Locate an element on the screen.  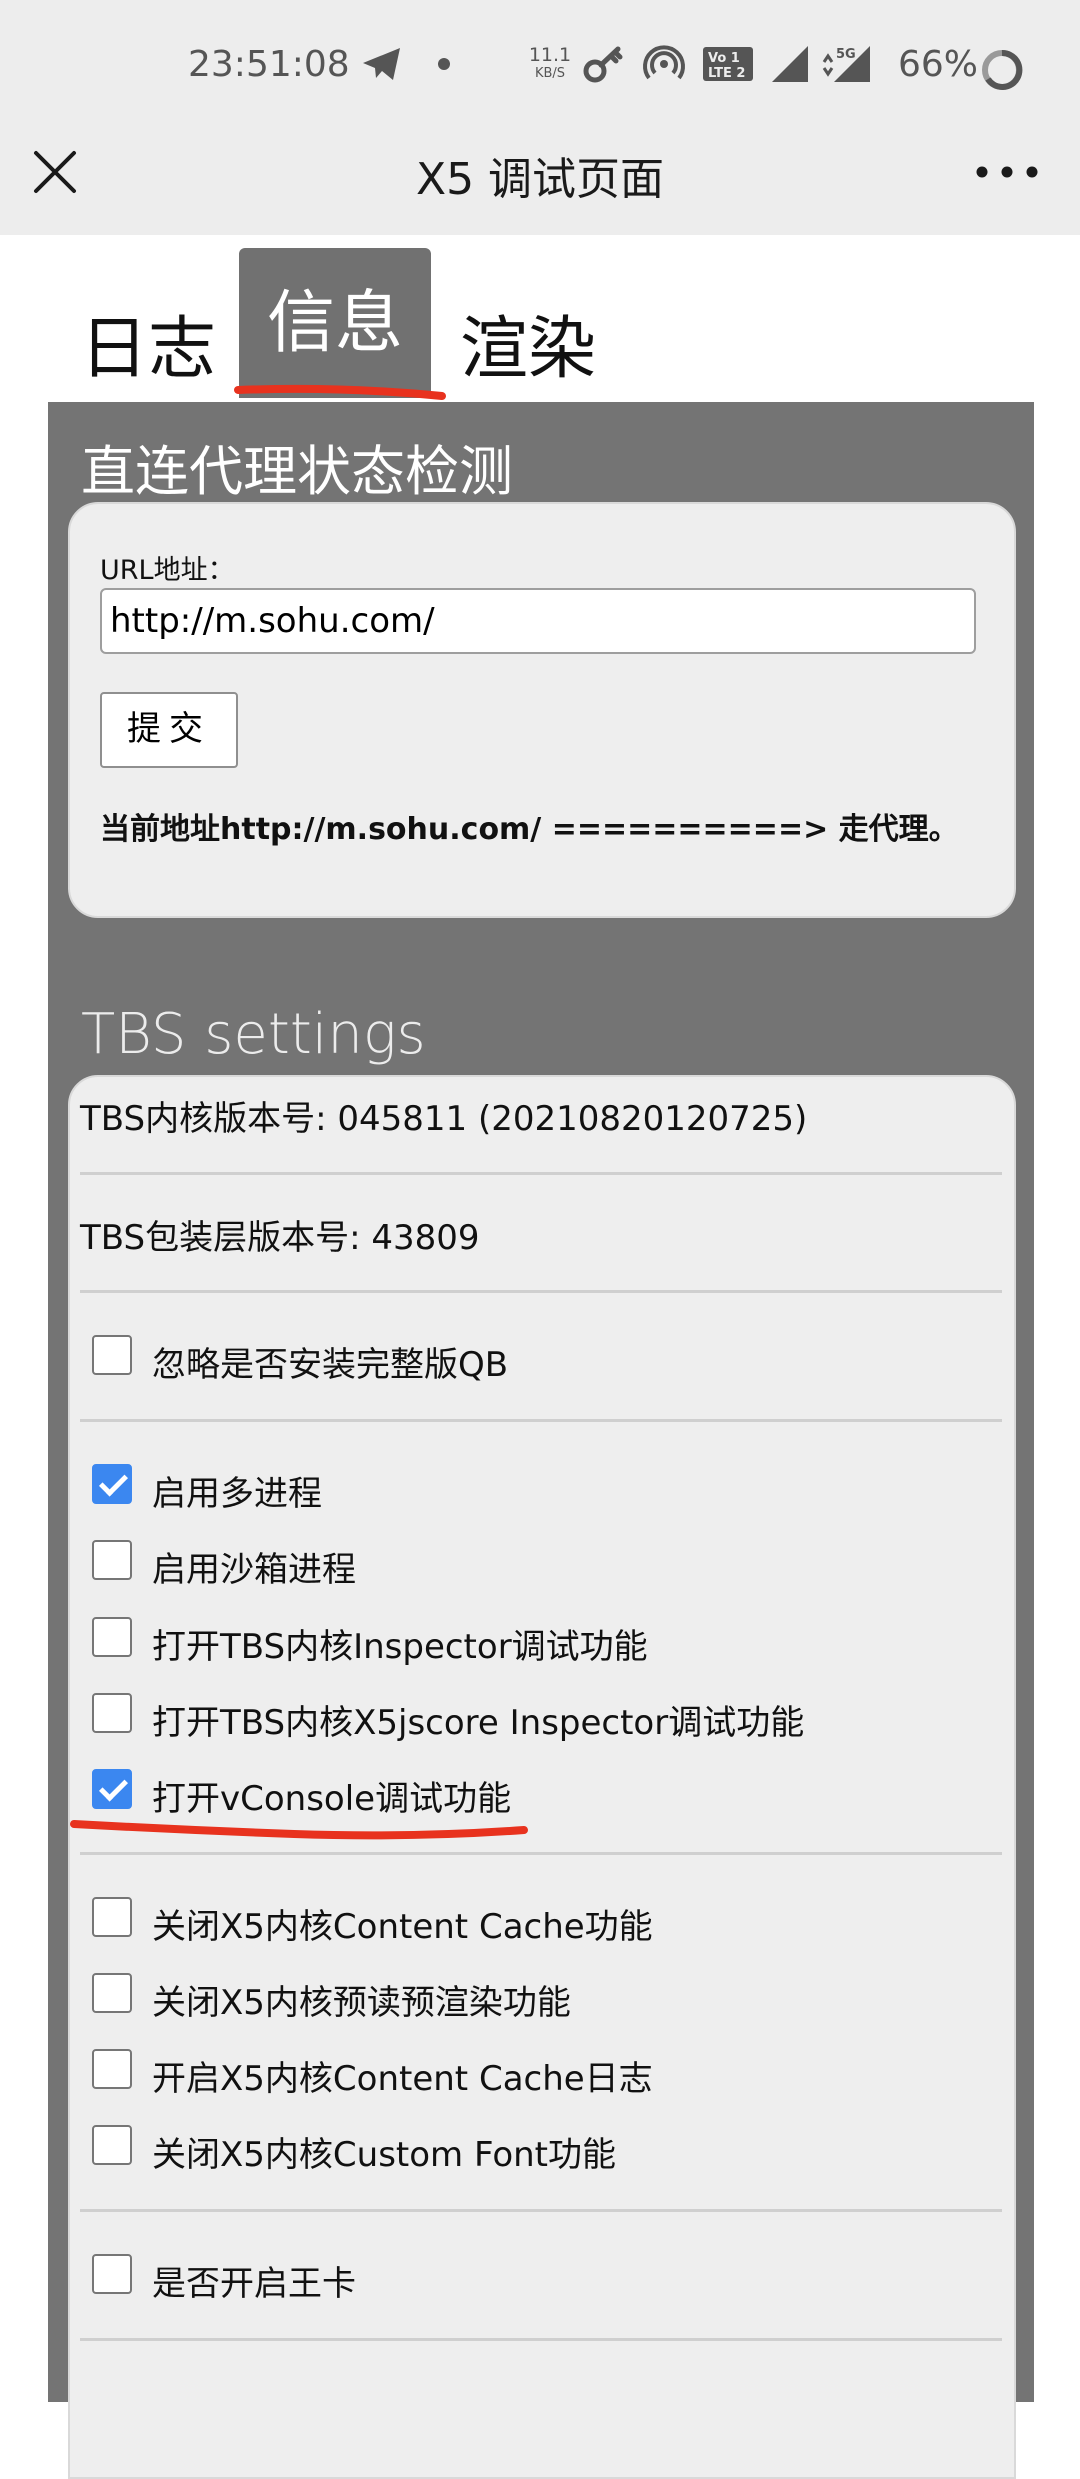
option-label: 关闭X5内核Content Cache功能 is located at coordinates (402, 1927).